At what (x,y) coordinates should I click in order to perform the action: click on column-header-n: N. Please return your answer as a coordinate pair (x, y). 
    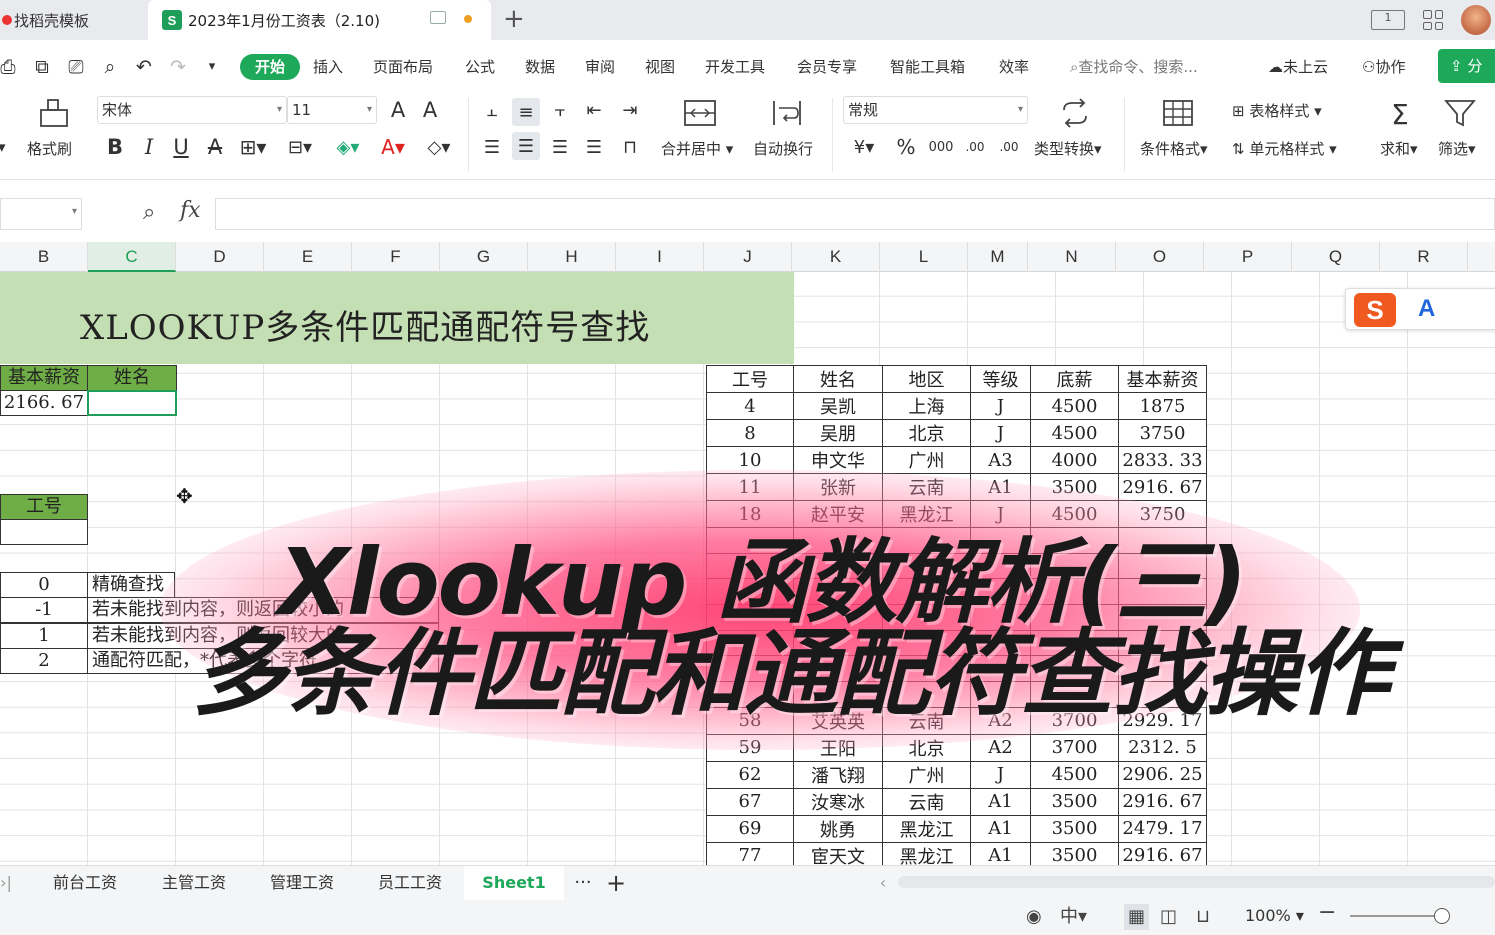
    Looking at the image, I should click on (1072, 257).